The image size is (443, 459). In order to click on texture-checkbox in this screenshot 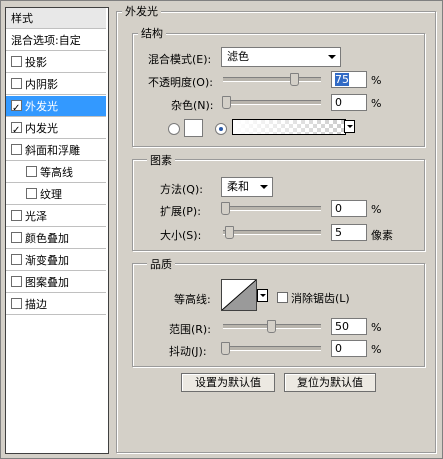, I will do `click(31, 193)`.